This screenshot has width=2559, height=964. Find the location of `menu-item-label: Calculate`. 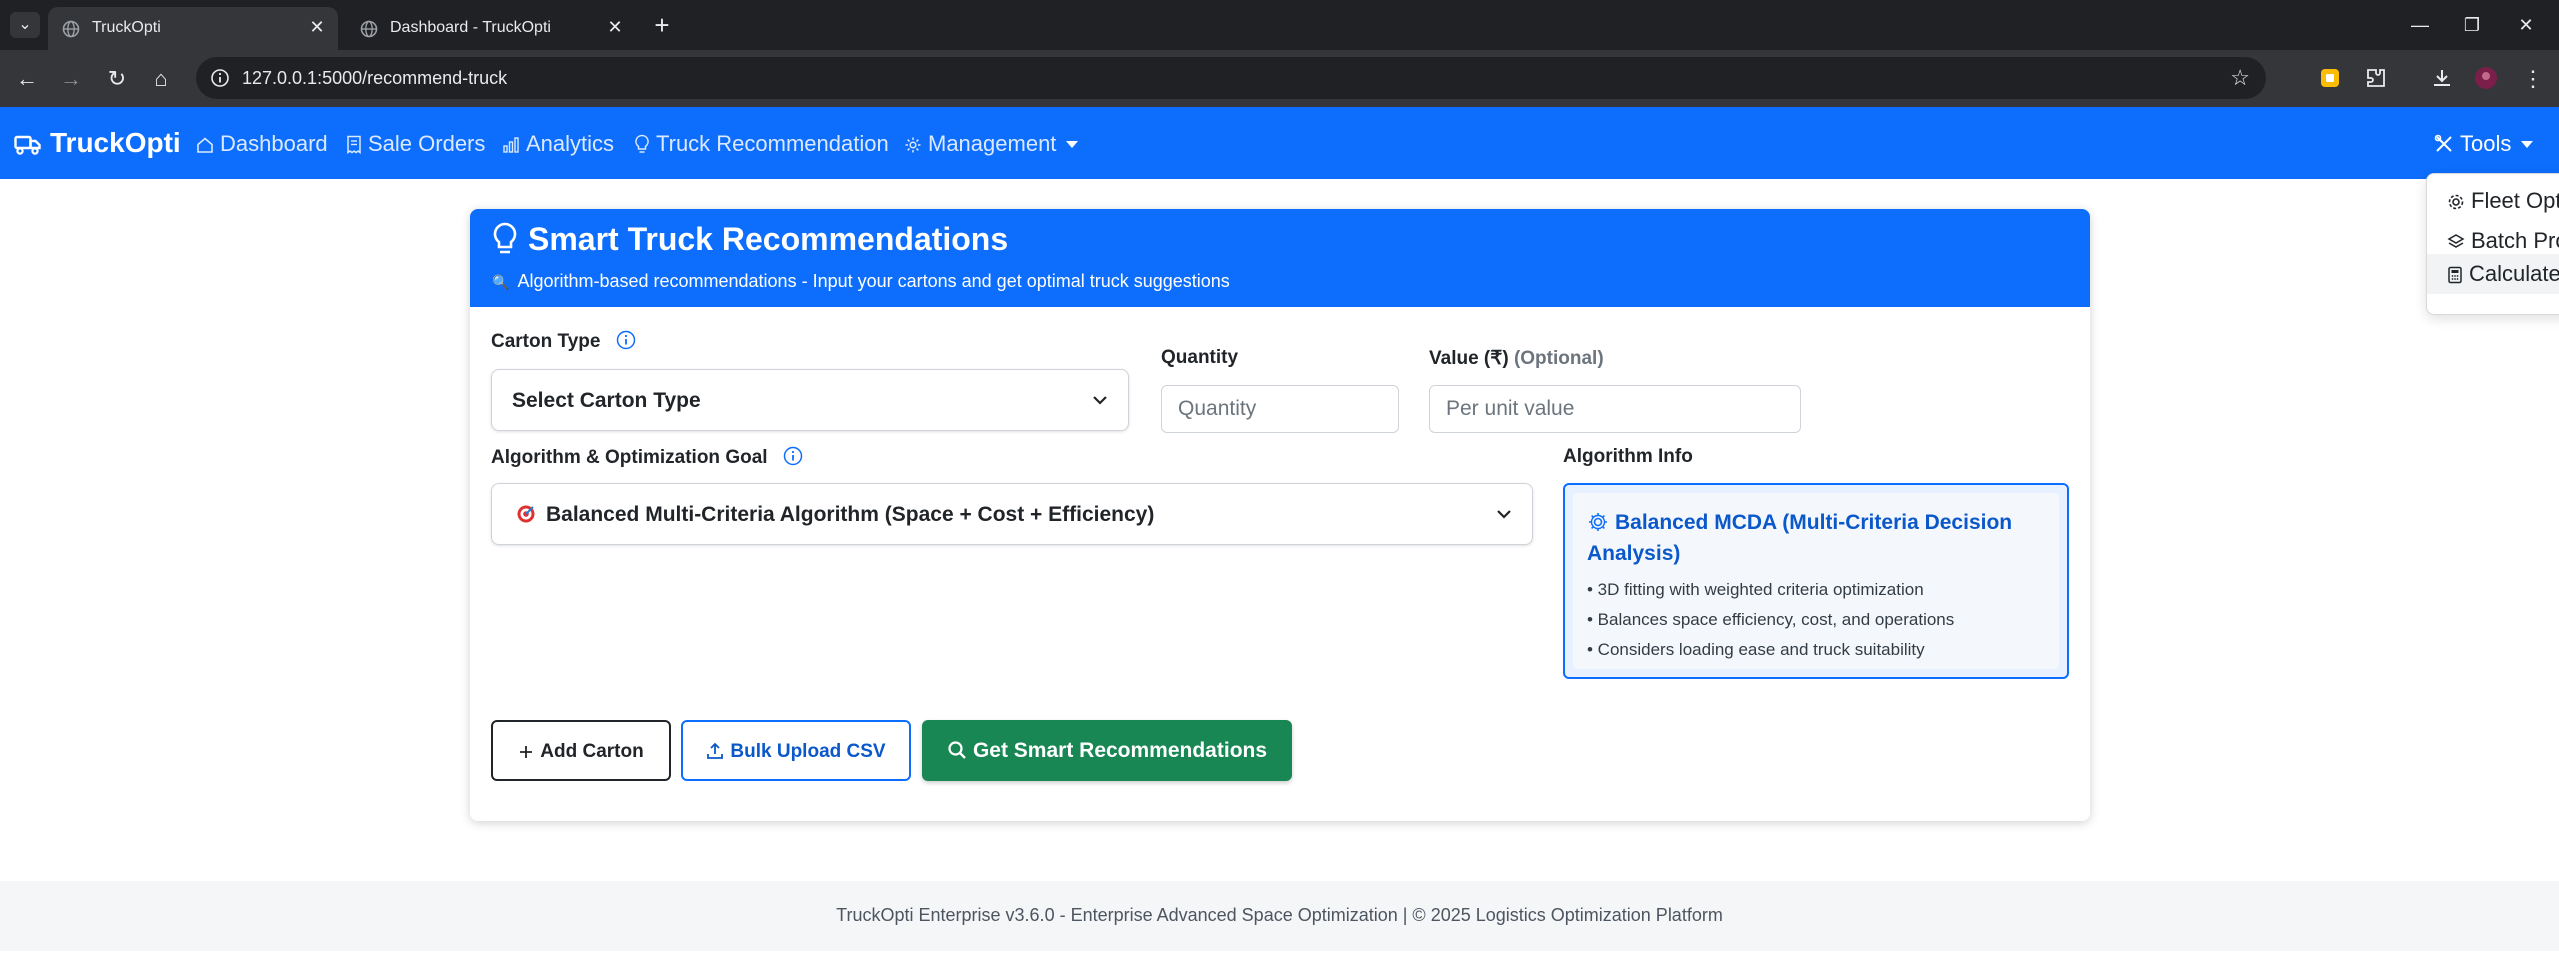

menu-item-label: Calculate is located at coordinates (2514, 273).